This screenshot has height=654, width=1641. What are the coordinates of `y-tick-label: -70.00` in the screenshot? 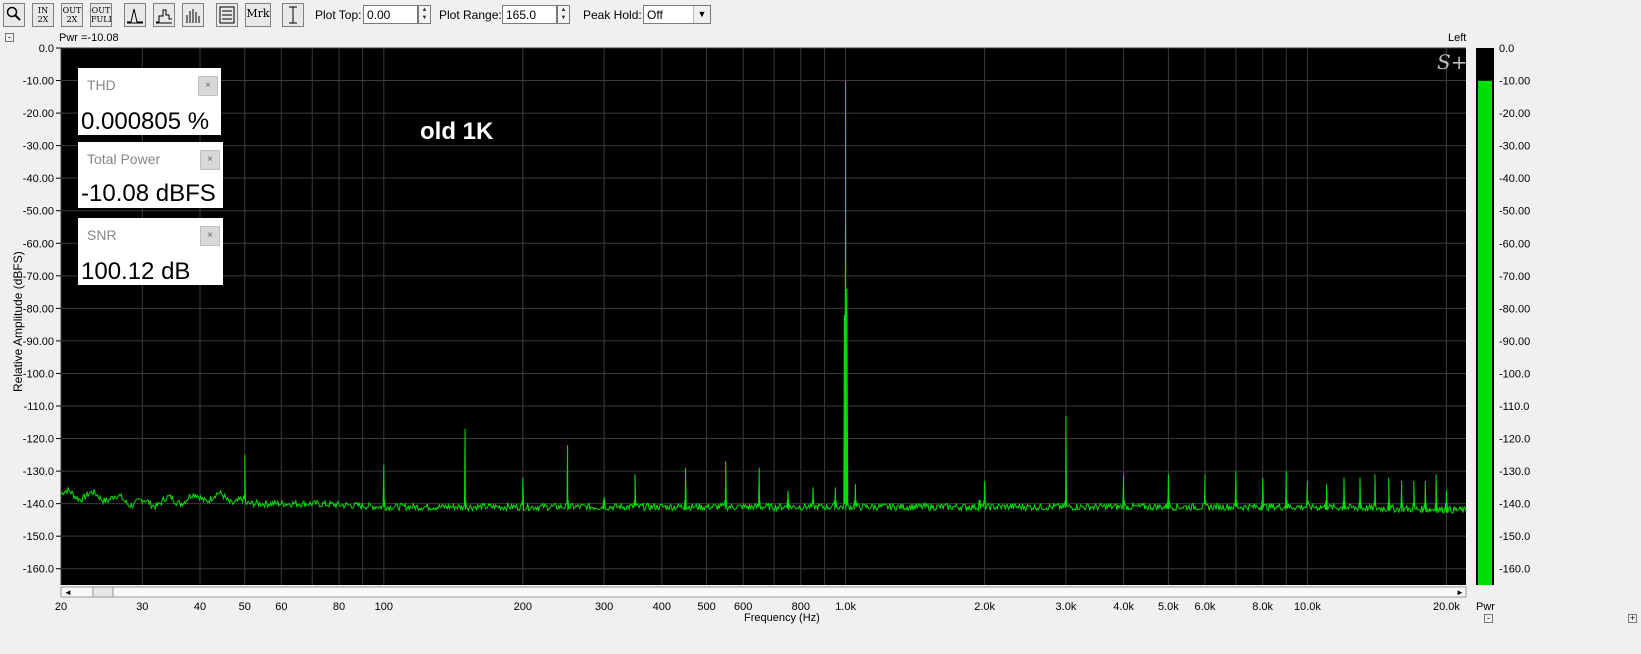 It's located at (38, 277).